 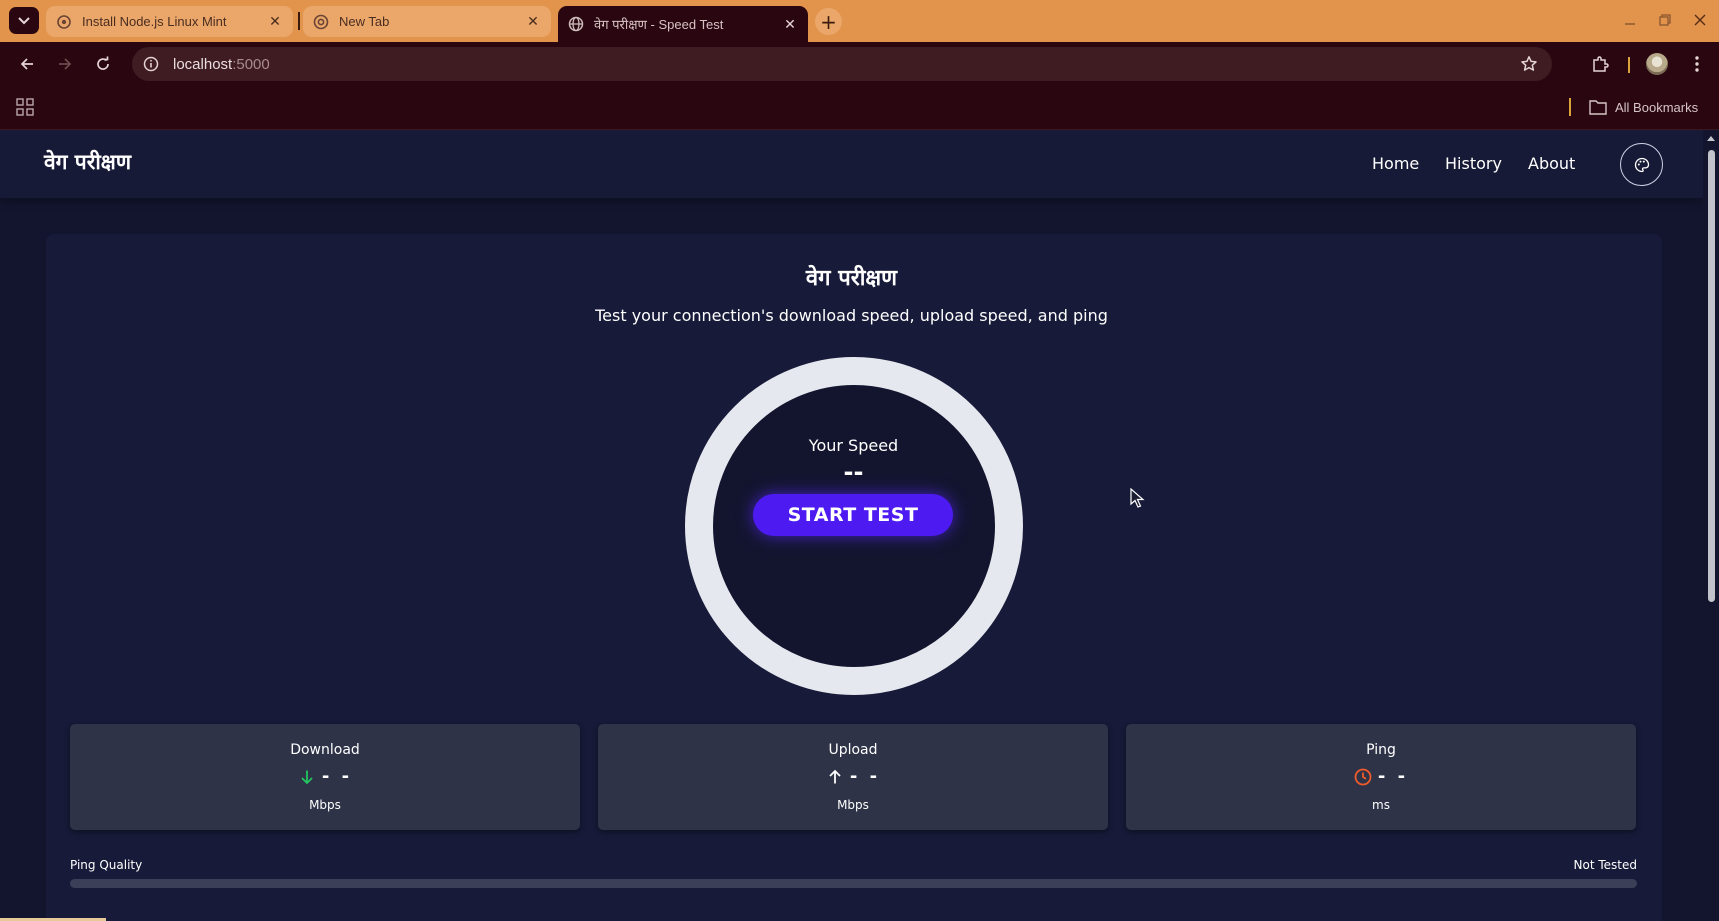 I want to click on ping-row: - -, so click(x=1381, y=776).